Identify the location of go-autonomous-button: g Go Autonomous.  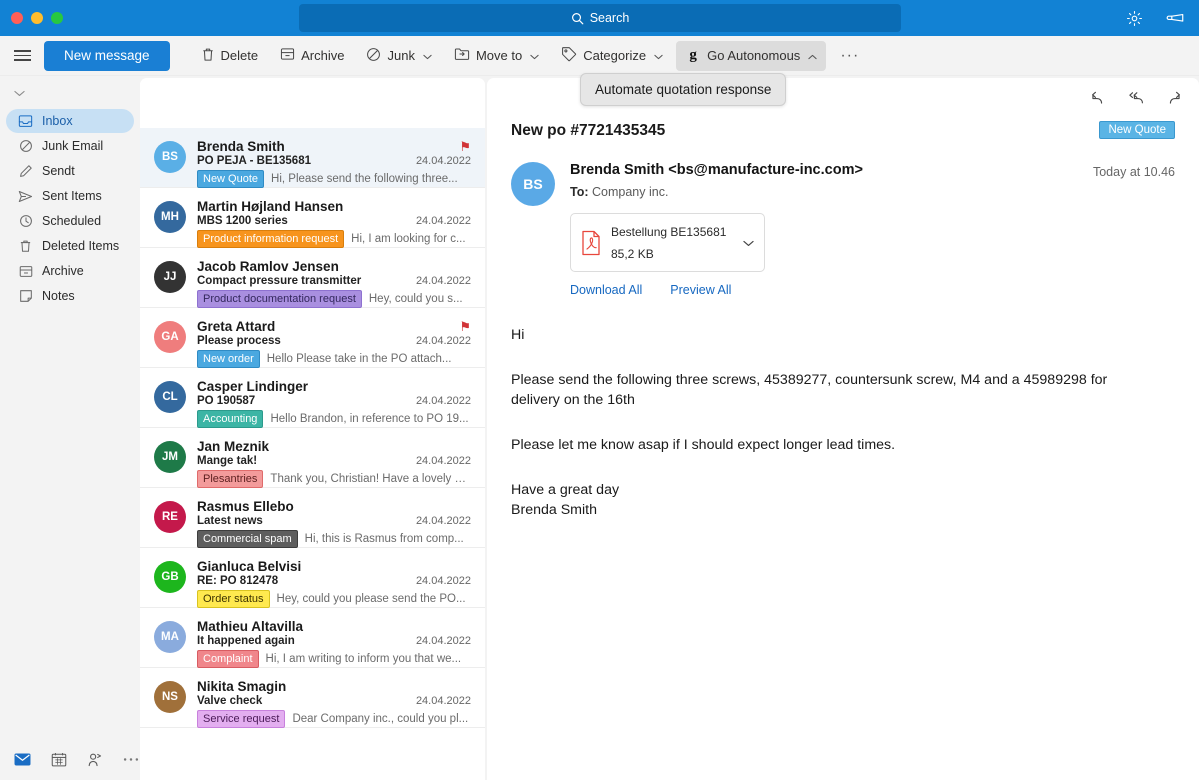
(751, 55).